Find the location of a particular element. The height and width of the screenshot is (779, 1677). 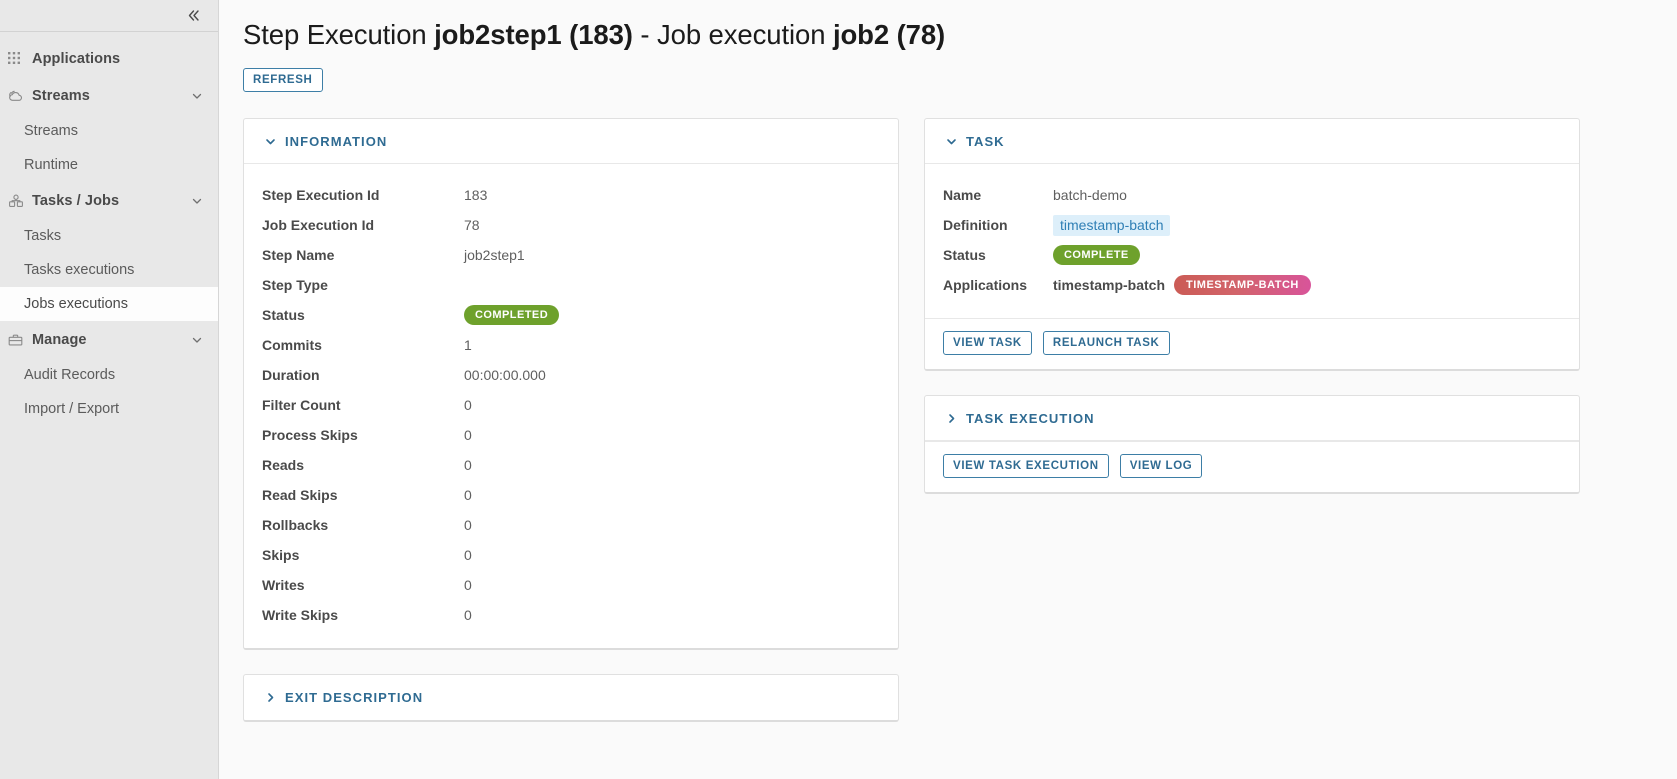

sidebar-item-tasks-jobs-group: Tasks / Jobs is located at coordinates (109, 200).